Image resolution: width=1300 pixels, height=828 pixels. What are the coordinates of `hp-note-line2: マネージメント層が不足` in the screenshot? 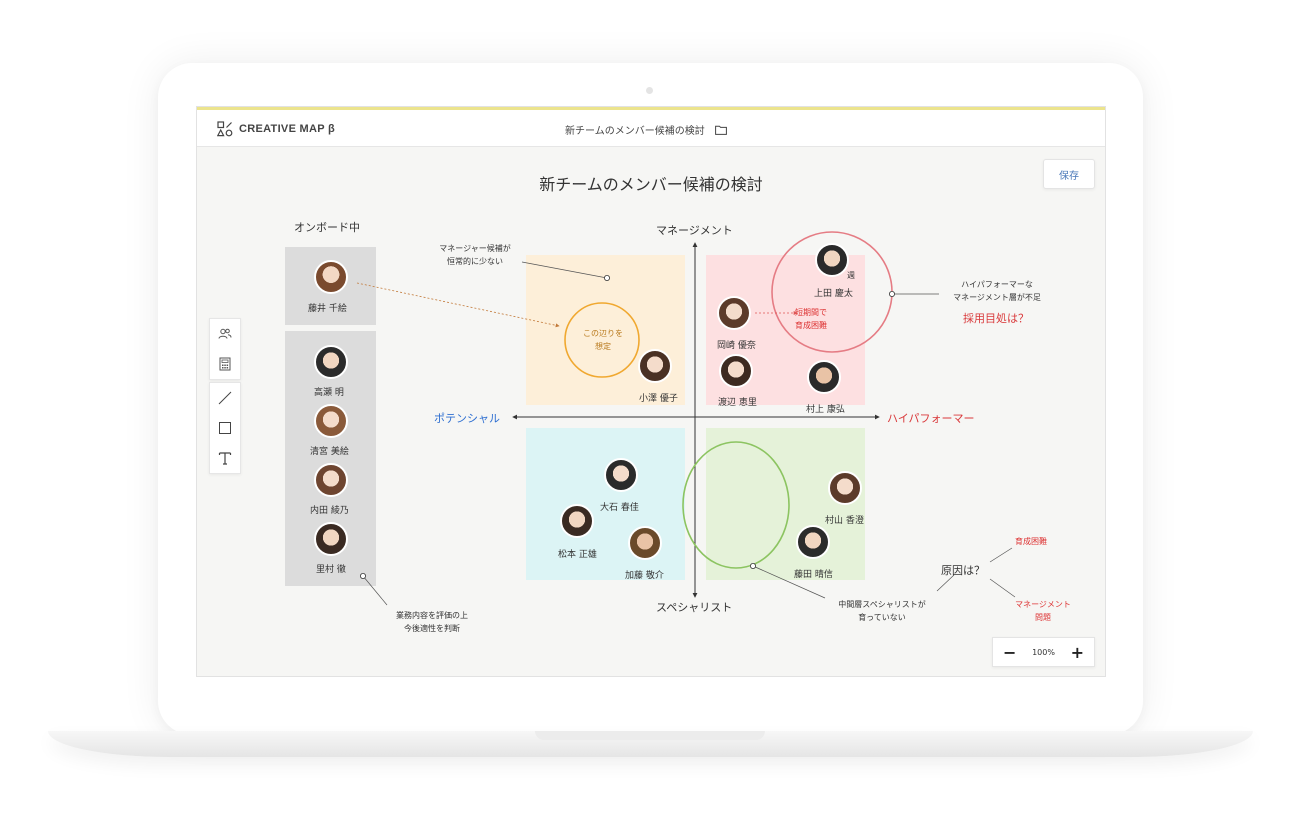 It's located at (997, 297).